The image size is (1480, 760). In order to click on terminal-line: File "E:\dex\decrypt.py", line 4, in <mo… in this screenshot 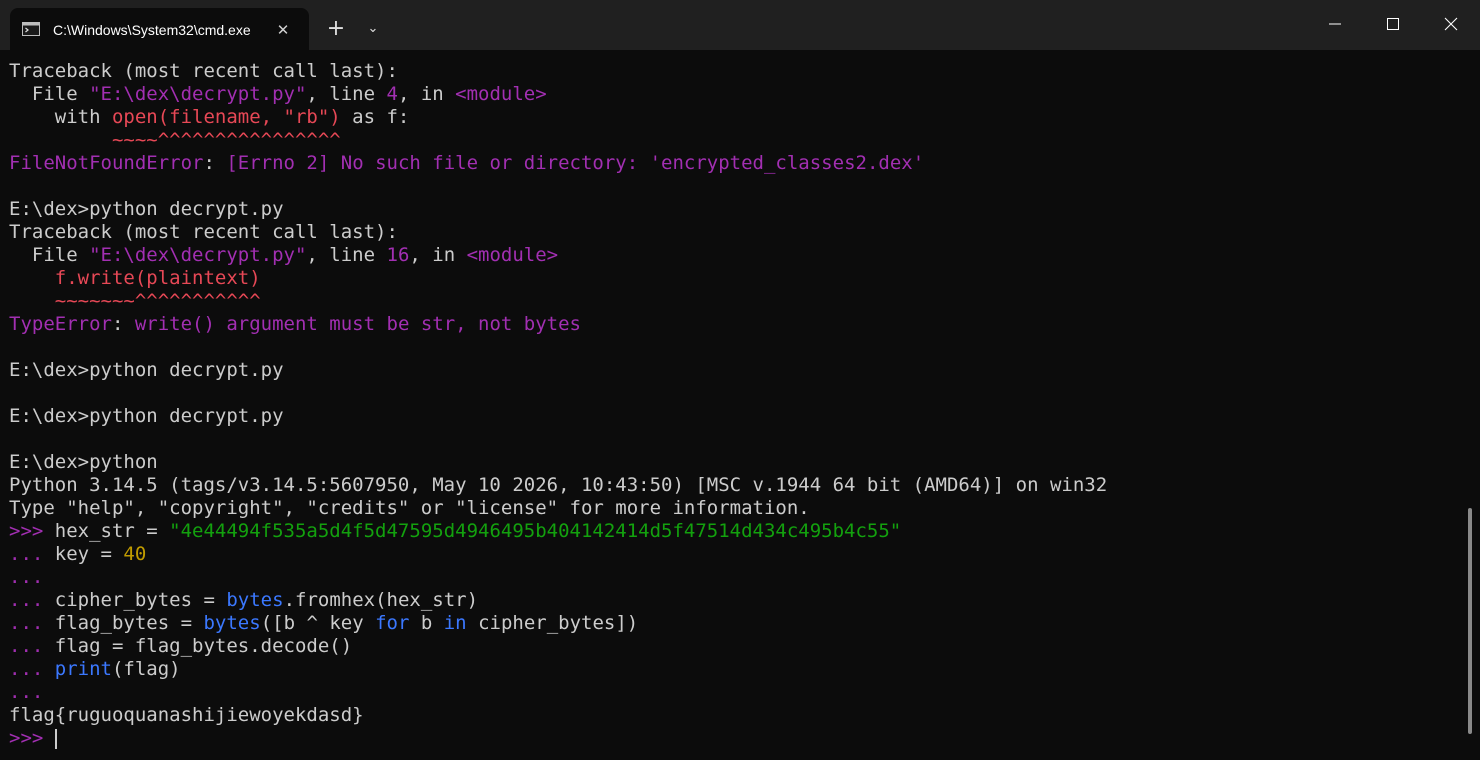, I will do `click(735, 94)`.